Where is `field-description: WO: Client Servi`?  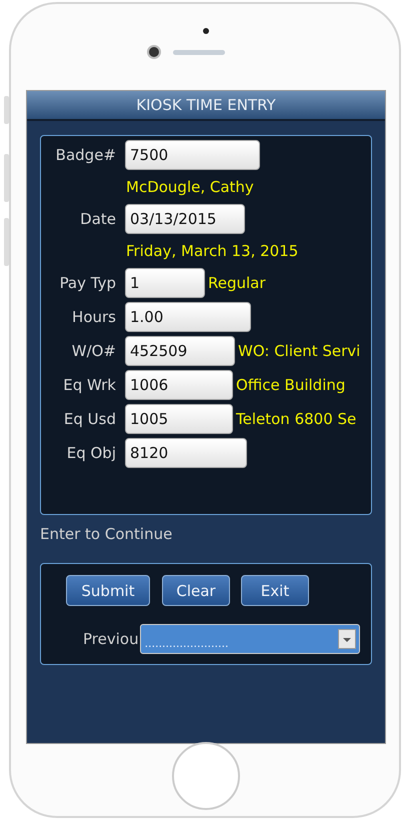
field-description: WO: Client Servi is located at coordinates (299, 351).